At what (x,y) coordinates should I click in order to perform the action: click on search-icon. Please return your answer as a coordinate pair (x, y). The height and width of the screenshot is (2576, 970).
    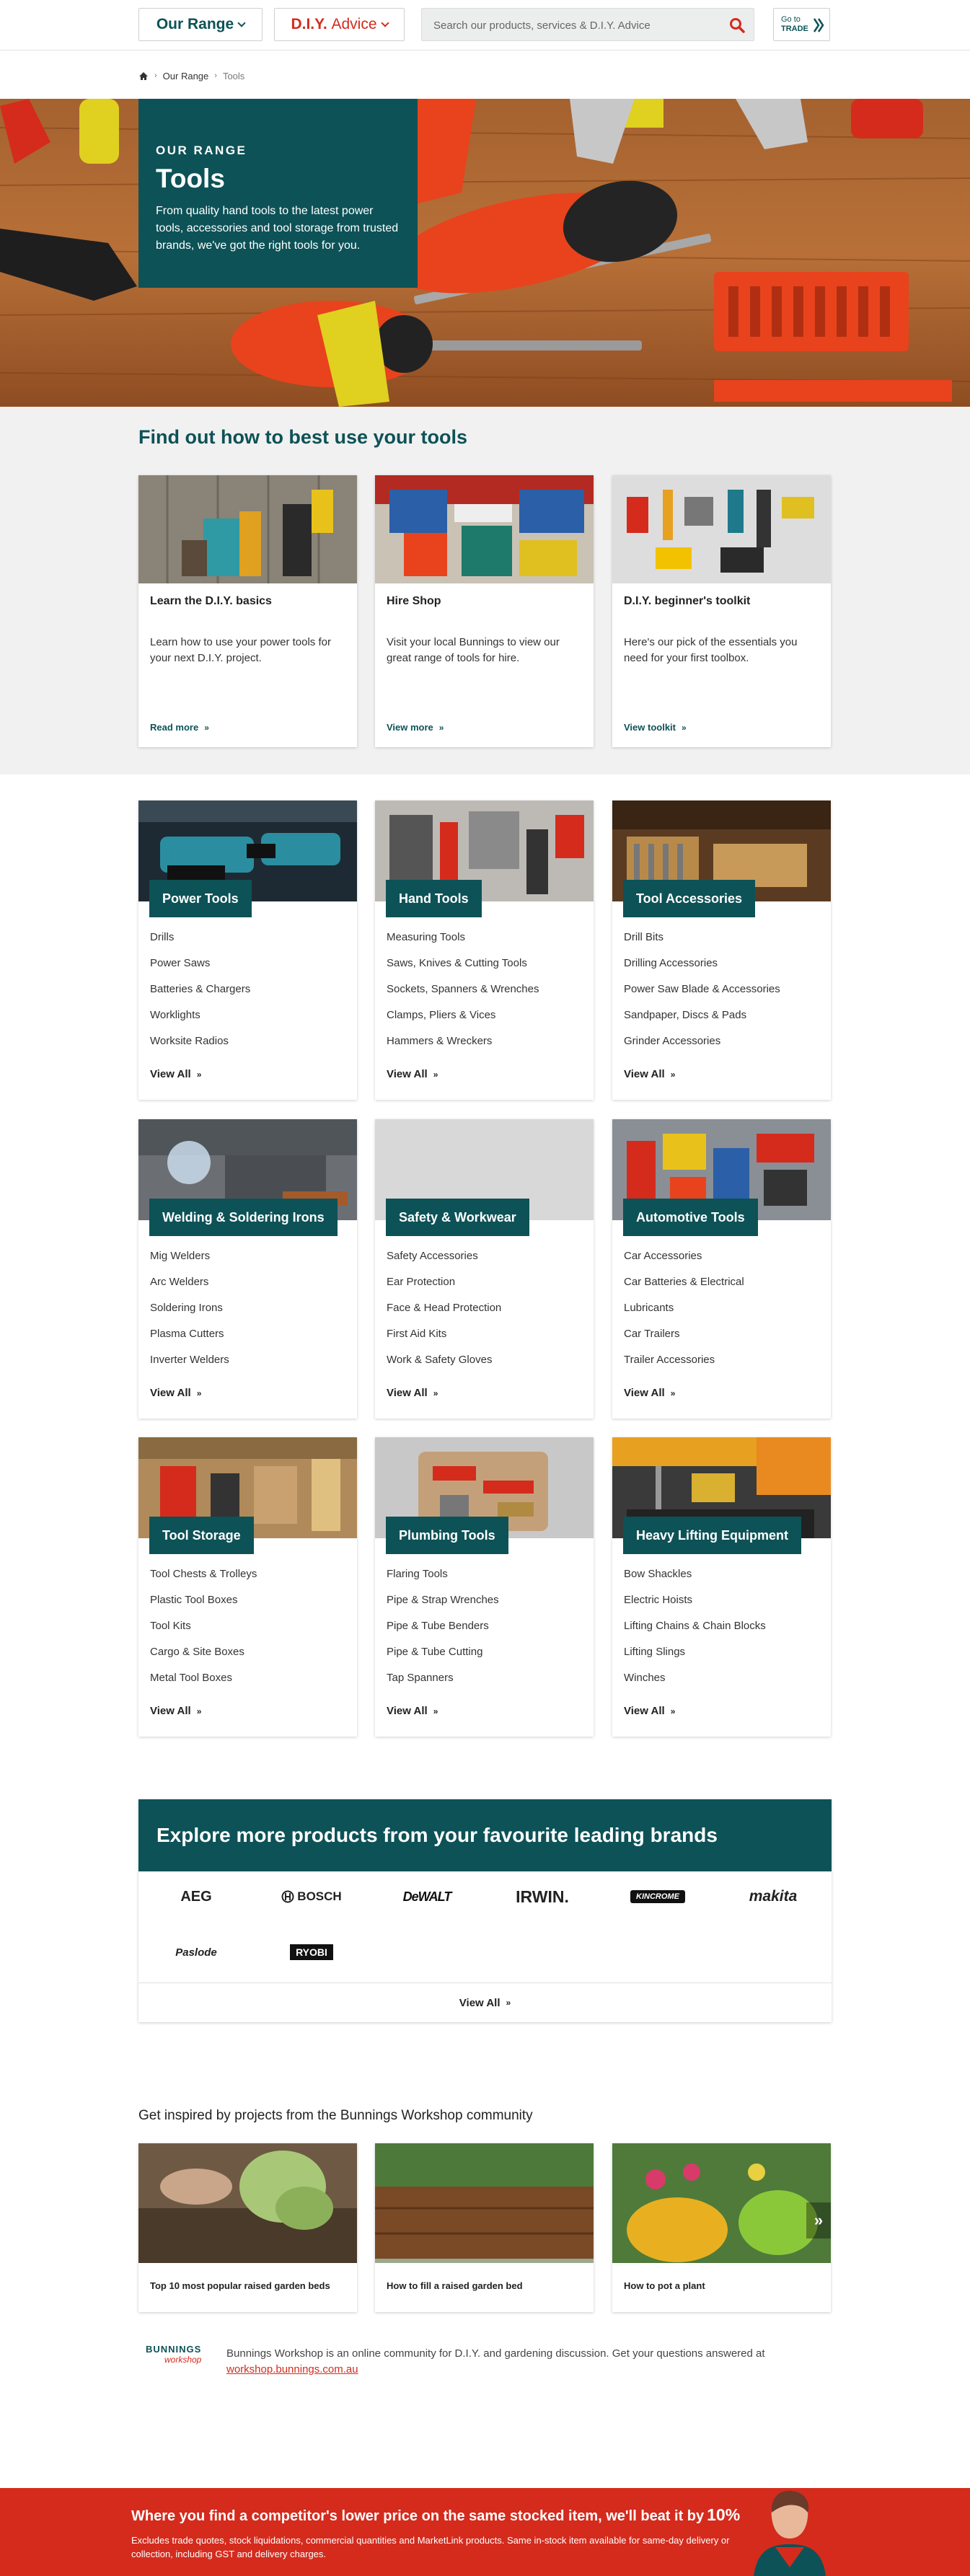
    Looking at the image, I should click on (737, 25).